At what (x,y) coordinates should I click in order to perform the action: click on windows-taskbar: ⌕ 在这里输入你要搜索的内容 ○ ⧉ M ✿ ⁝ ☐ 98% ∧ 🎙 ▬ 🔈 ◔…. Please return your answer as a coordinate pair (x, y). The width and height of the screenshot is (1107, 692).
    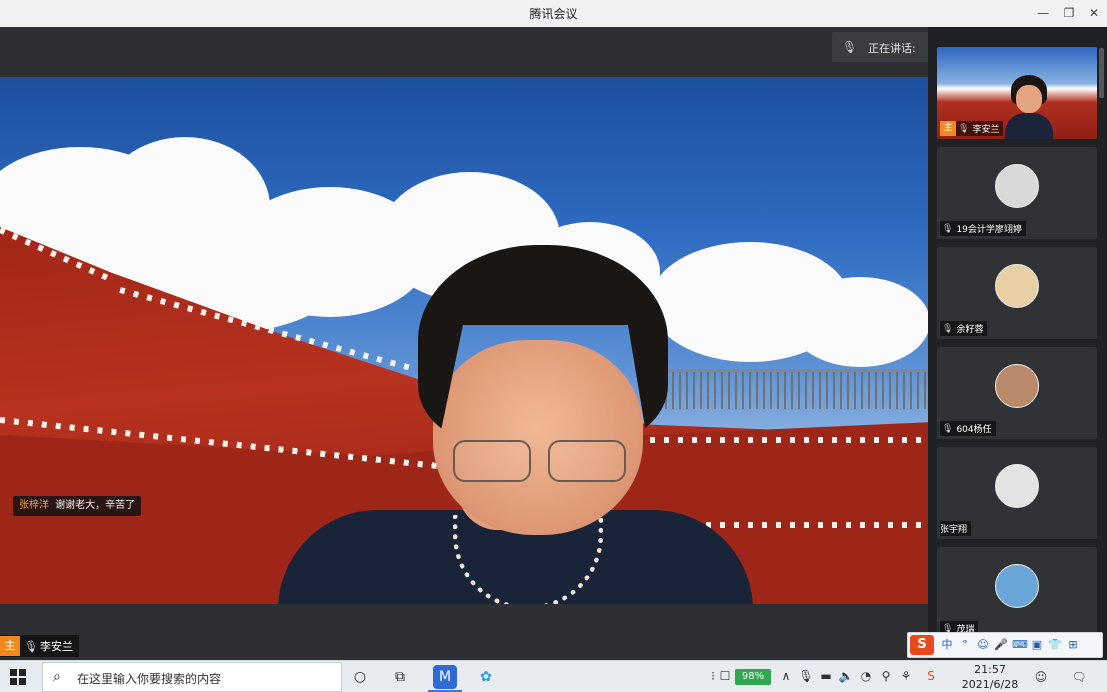
    Looking at the image, I should click on (553, 676).